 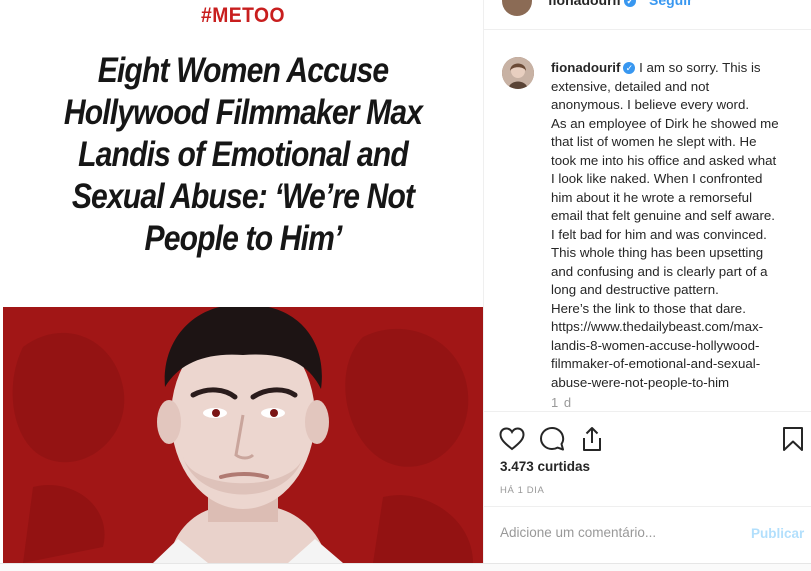 I want to click on headline-line: Hollywood Filmmaker Max, so click(x=243, y=112).